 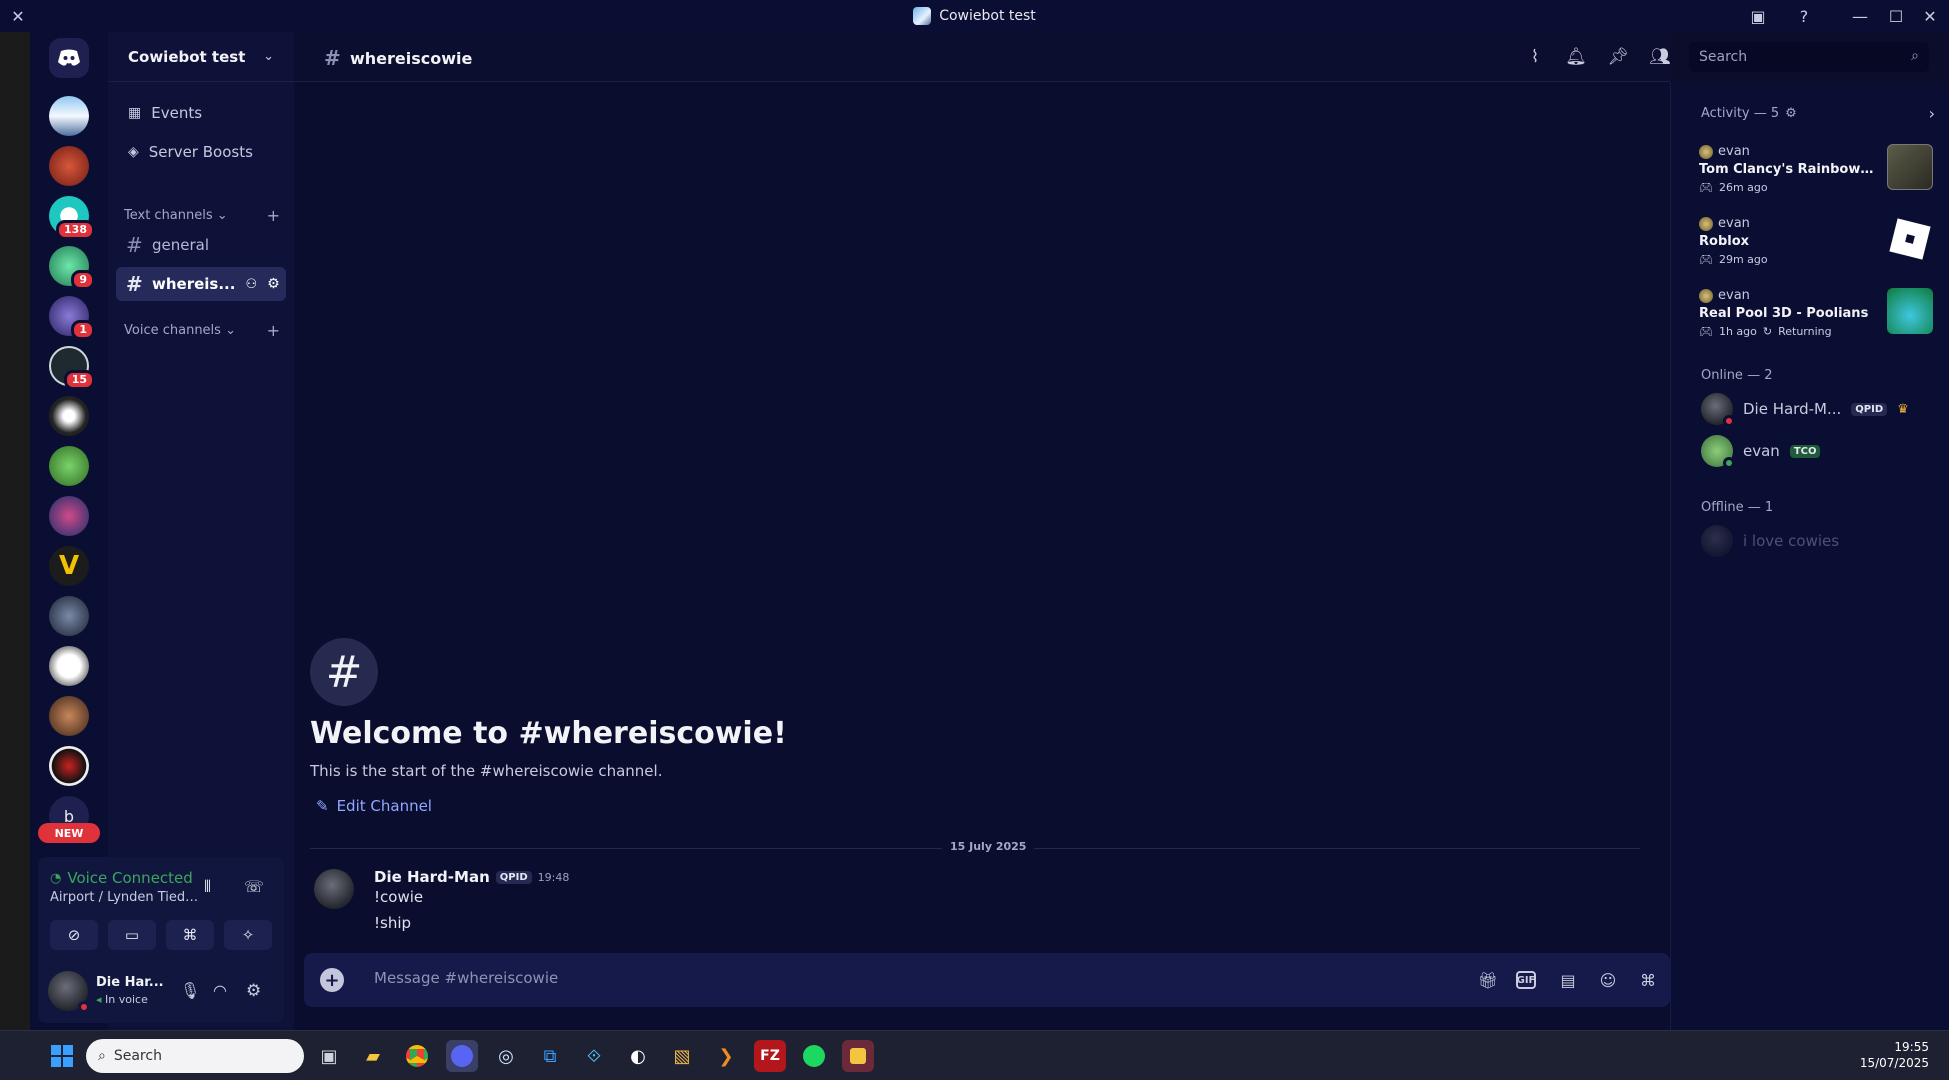 What do you see at coordinates (374, 806) in the screenshot?
I see `edit-channel-link: ✎ Edit Channel` at bounding box center [374, 806].